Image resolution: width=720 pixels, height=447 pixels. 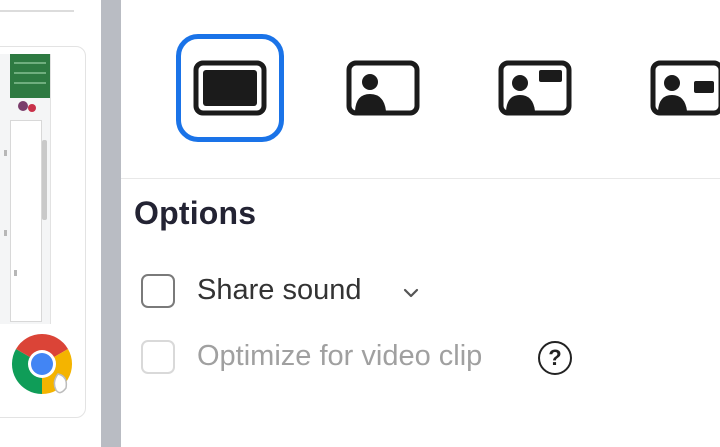 What do you see at coordinates (685, 88) in the screenshot?
I see `presenter-side-icon` at bounding box center [685, 88].